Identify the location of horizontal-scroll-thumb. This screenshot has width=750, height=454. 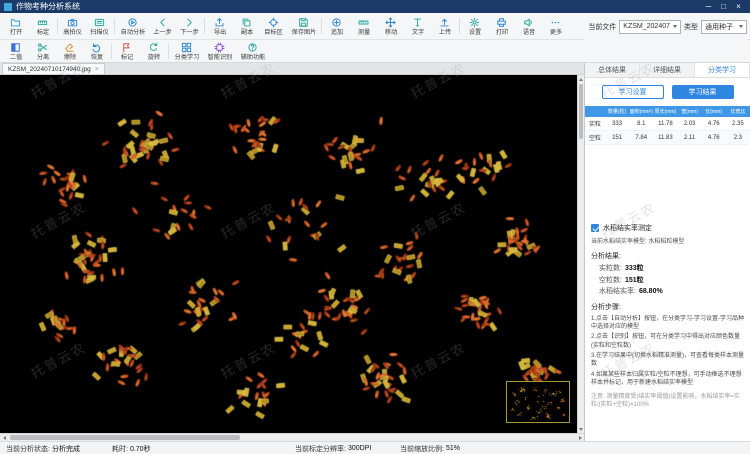
(125, 437).